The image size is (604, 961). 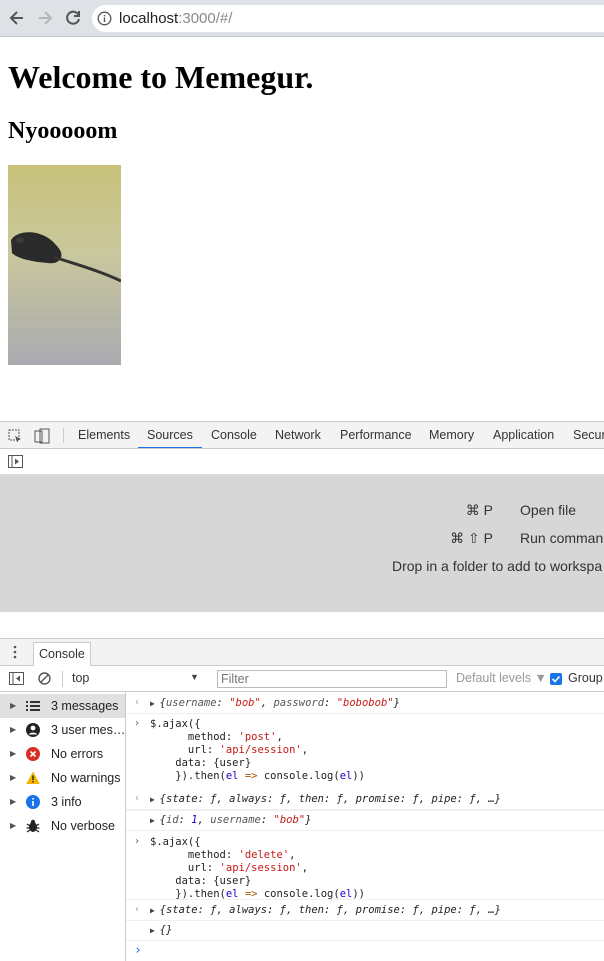 What do you see at coordinates (471, 538) in the screenshot?
I see `shortcut-keys: ⌘ ⇧ P` at bounding box center [471, 538].